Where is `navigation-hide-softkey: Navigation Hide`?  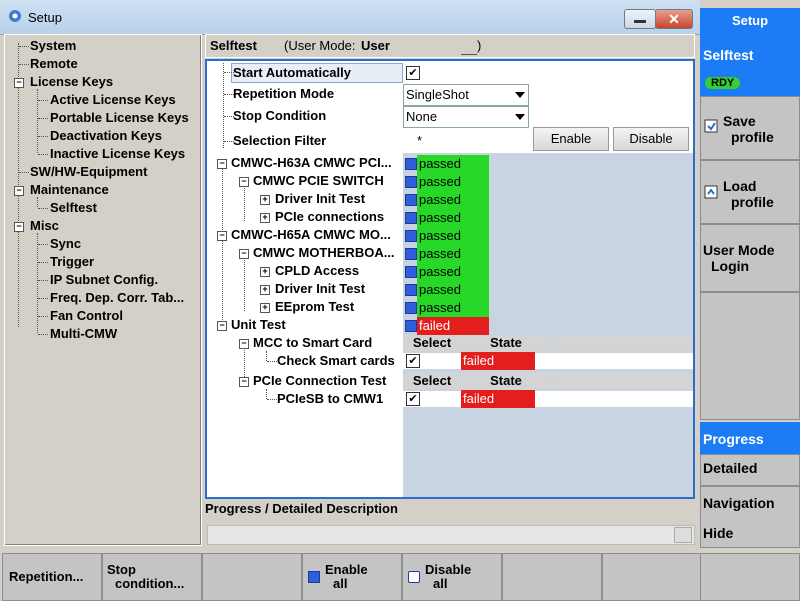
navigation-hide-softkey: Navigation Hide is located at coordinates (750, 517).